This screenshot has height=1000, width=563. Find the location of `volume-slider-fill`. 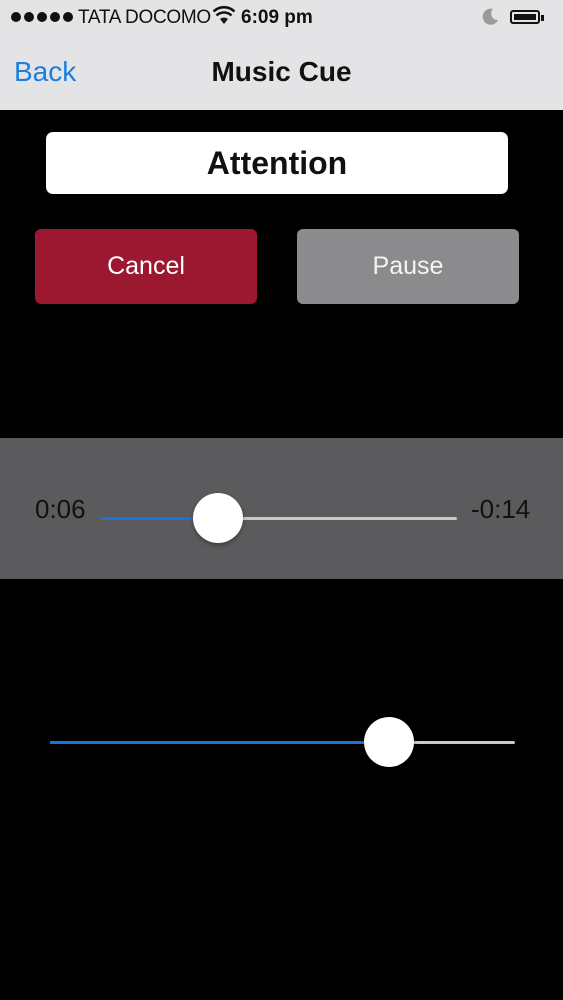

volume-slider-fill is located at coordinates (220, 742).